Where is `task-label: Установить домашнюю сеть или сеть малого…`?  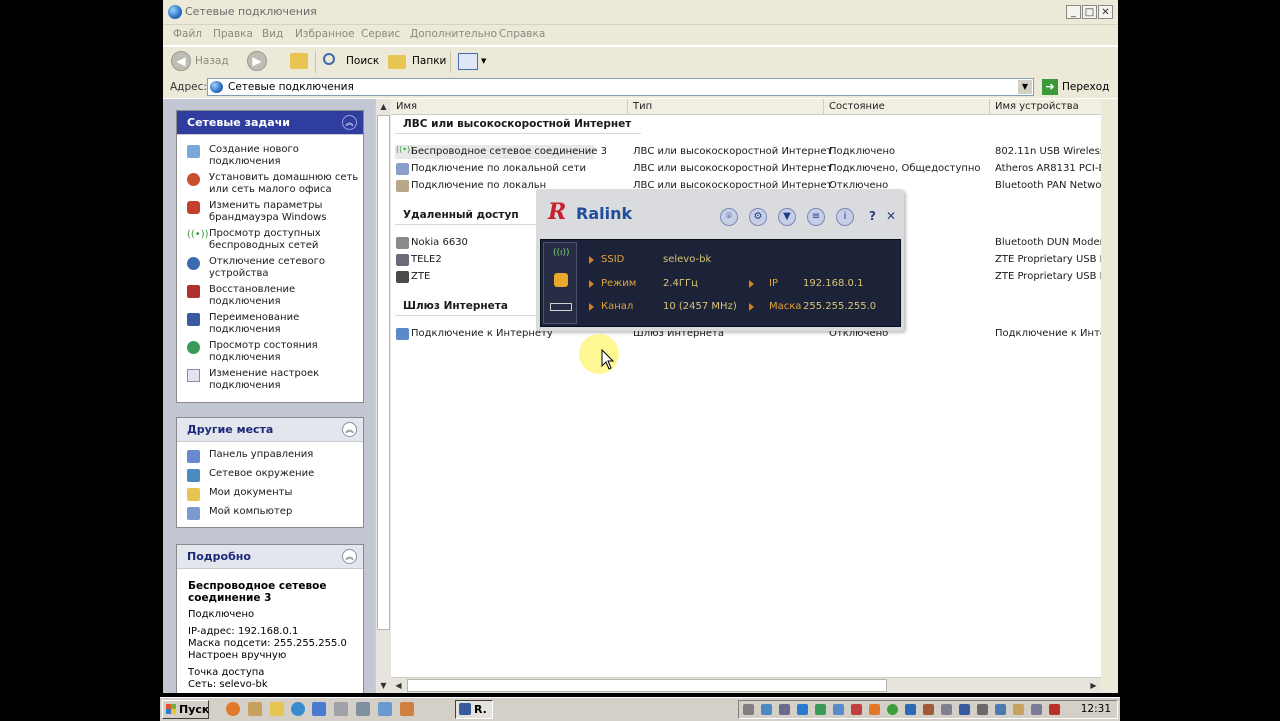 task-label: Установить домашнюю сеть или сеть малого… is located at coordinates (284, 183).